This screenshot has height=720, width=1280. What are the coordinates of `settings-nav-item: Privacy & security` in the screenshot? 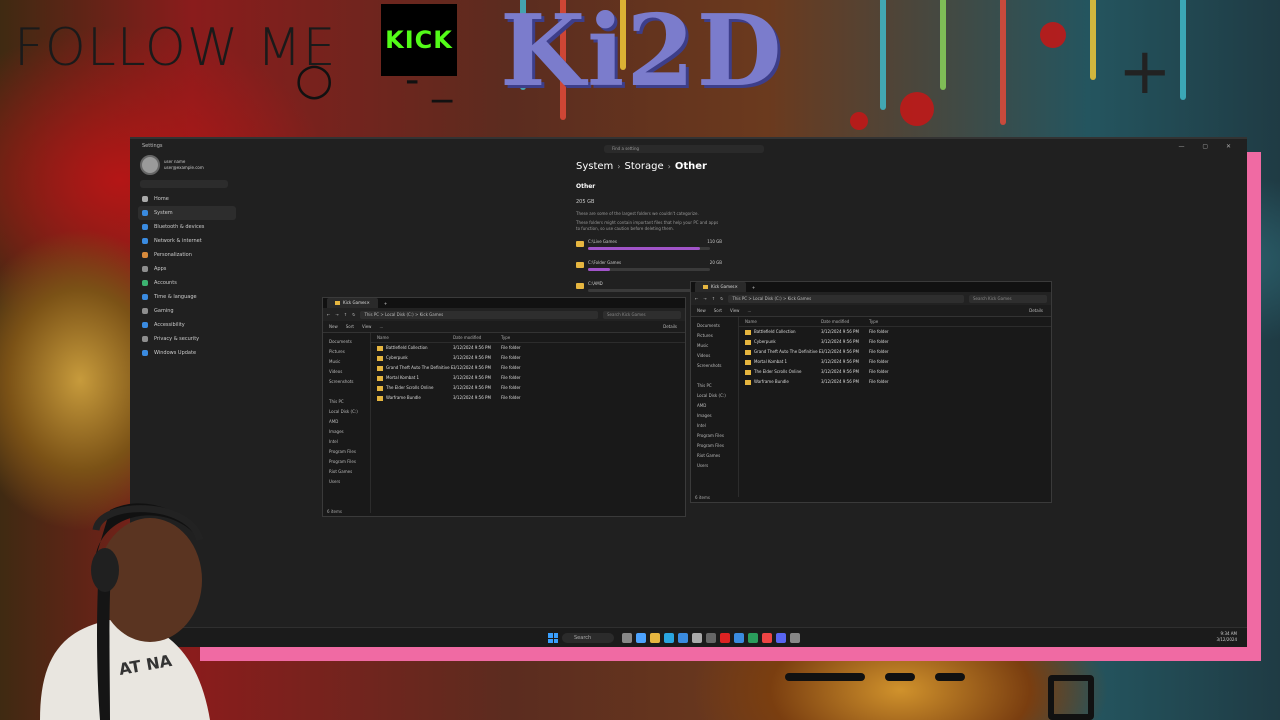 It's located at (187, 339).